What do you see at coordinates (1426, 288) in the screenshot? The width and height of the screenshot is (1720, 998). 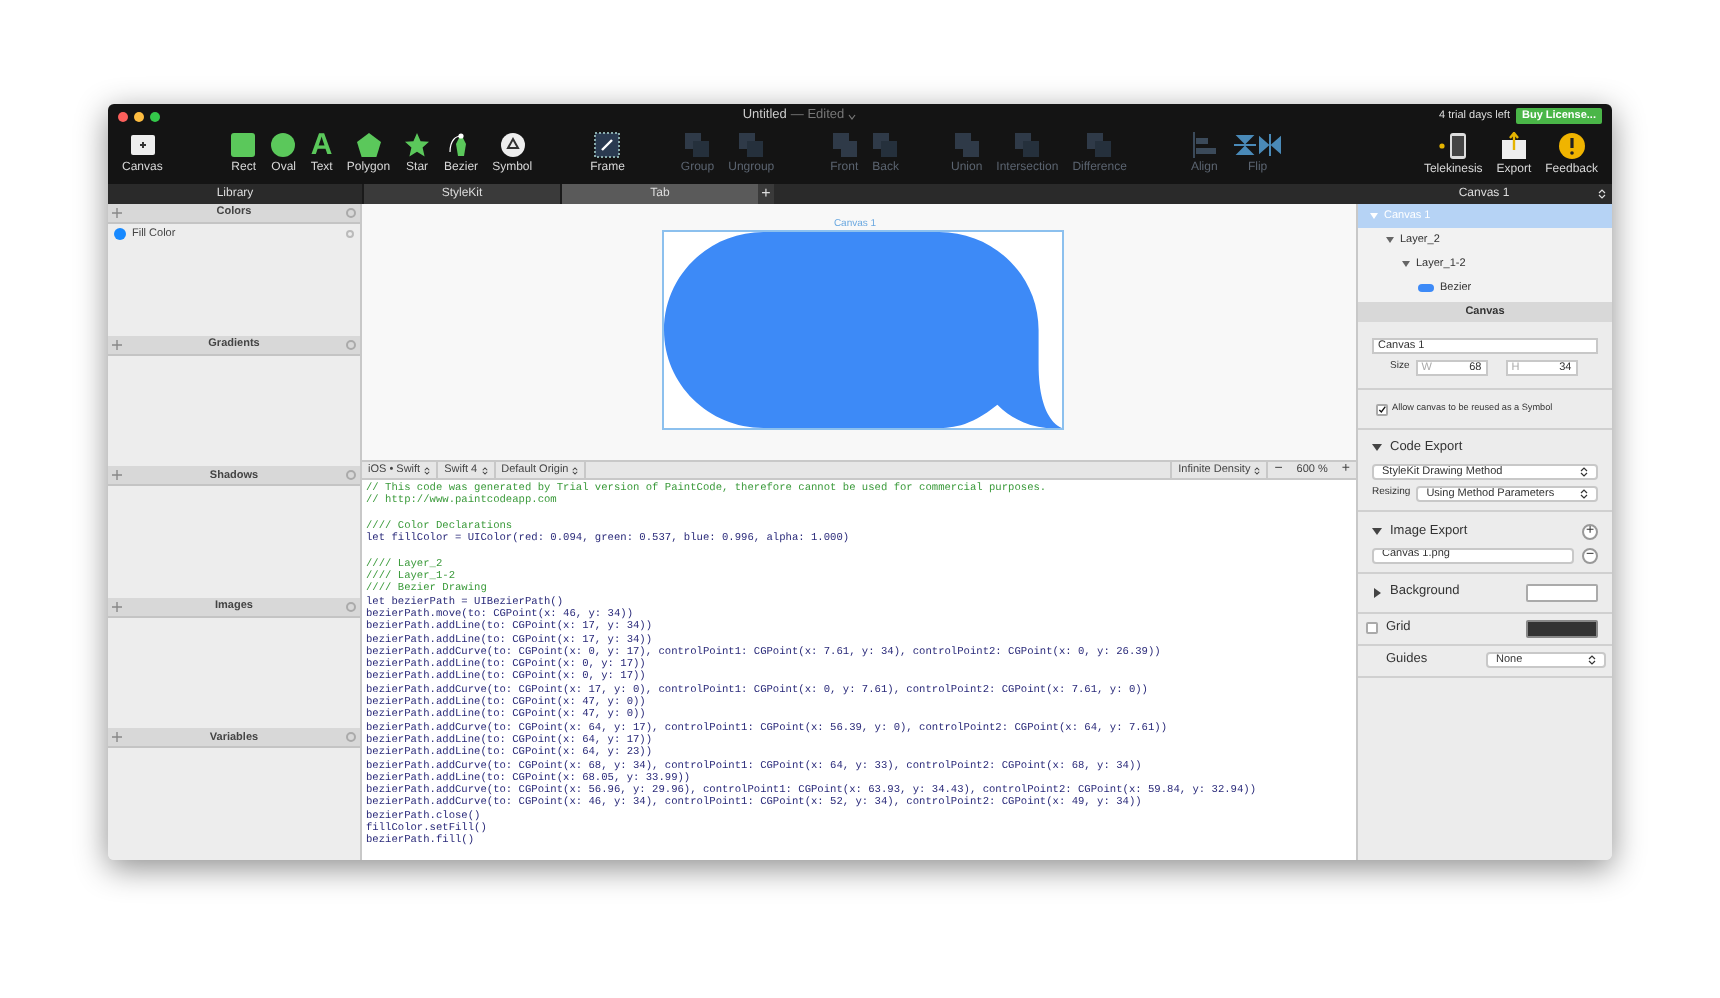 I see `shape-icon` at bounding box center [1426, 288].